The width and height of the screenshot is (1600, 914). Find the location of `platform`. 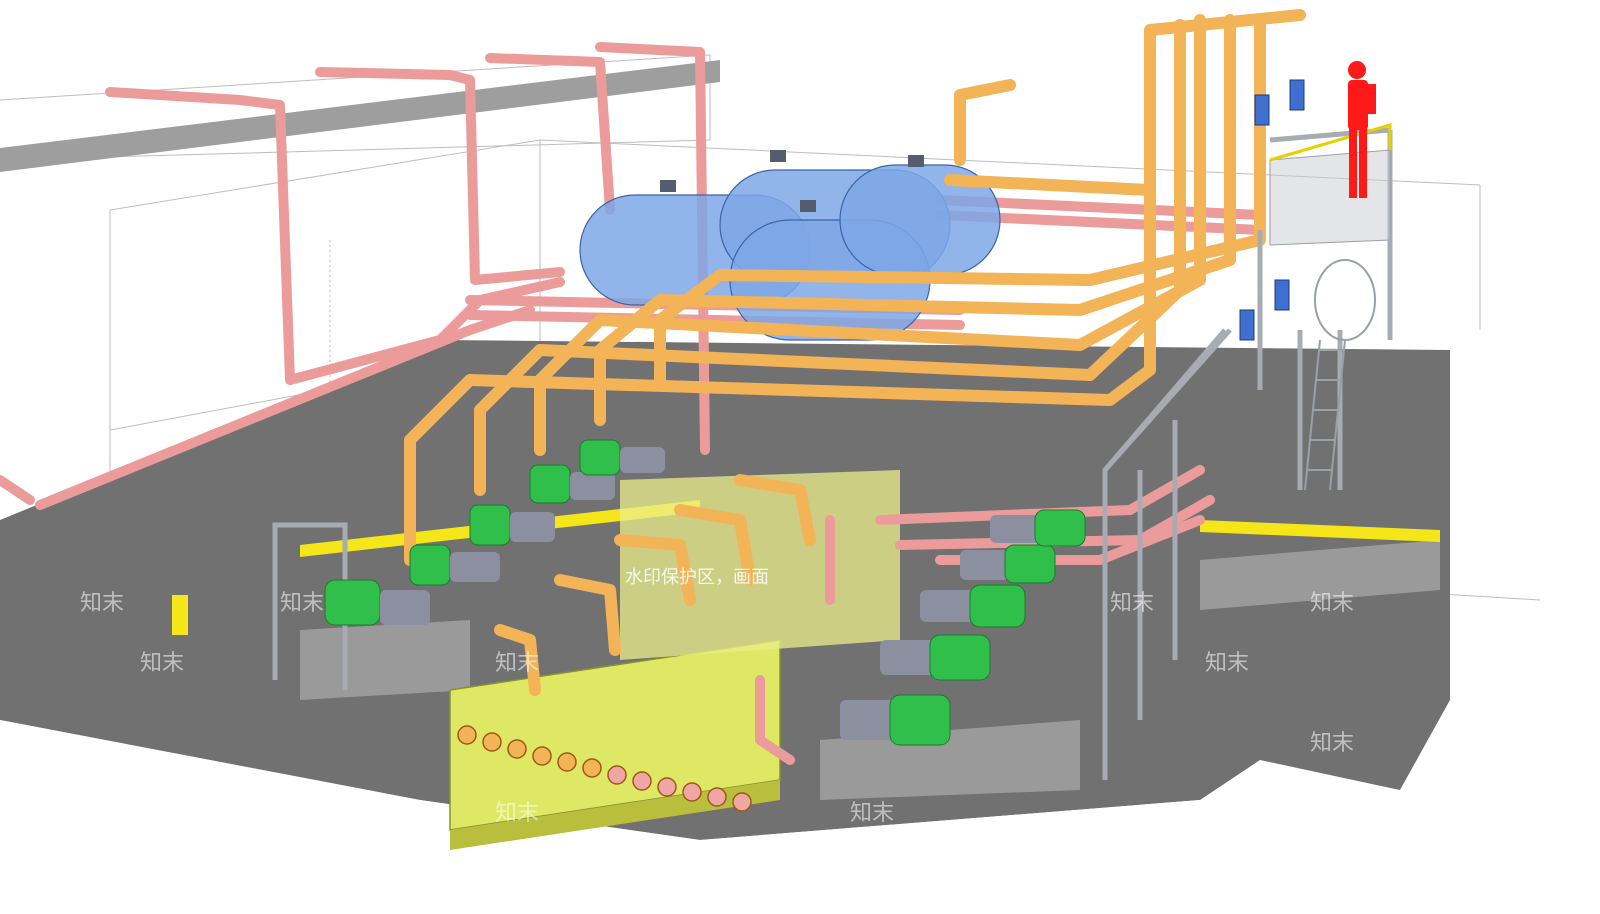

platform is located at coordinates (1330, 197).